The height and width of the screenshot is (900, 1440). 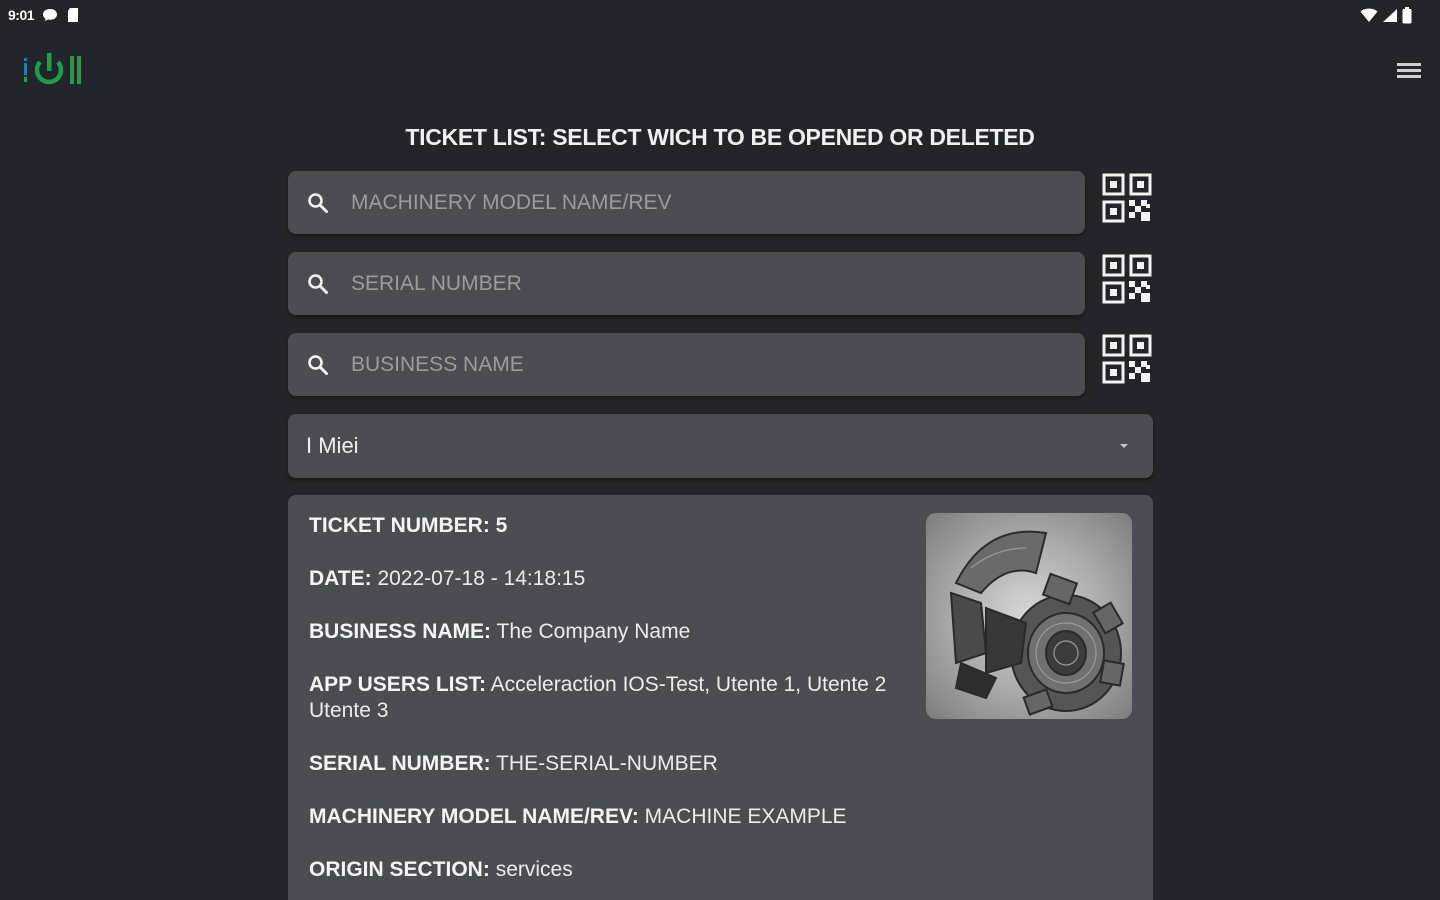 What do you see at coordinates (1127, 279) in the screenshot?
I see `qr-scan-serial-icon` at bounding box center [1127, 279].